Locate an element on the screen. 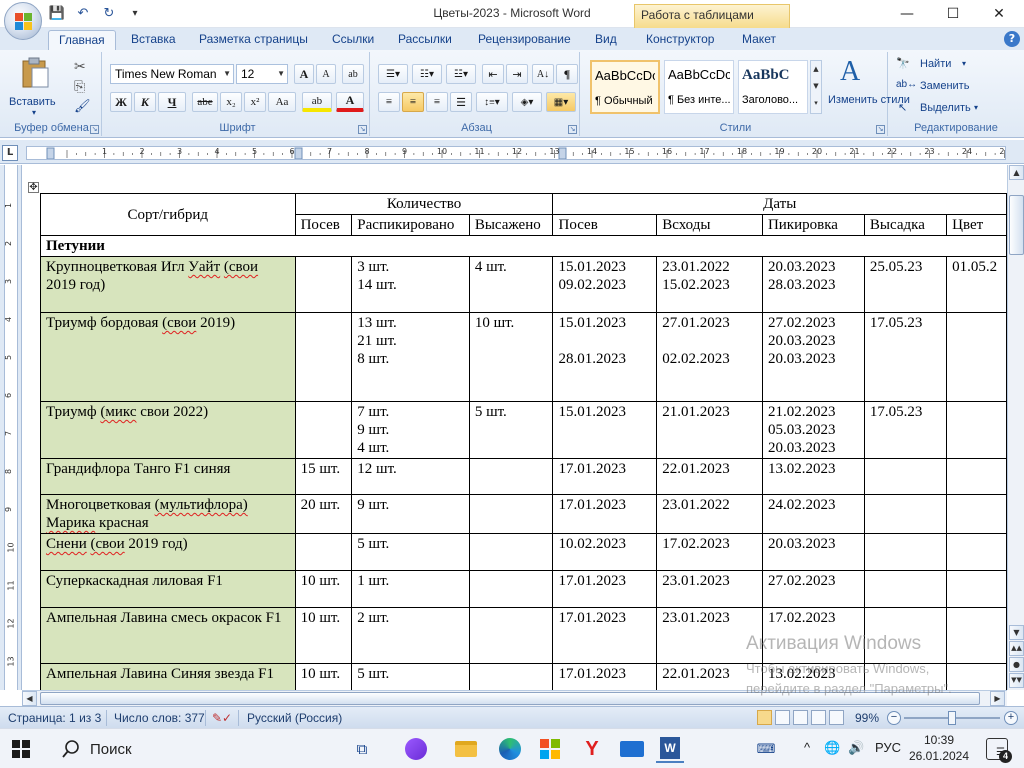 The image size is (1024, 768). find-button: 🔭 Найти ▾ is located at coordinates (936, 65).